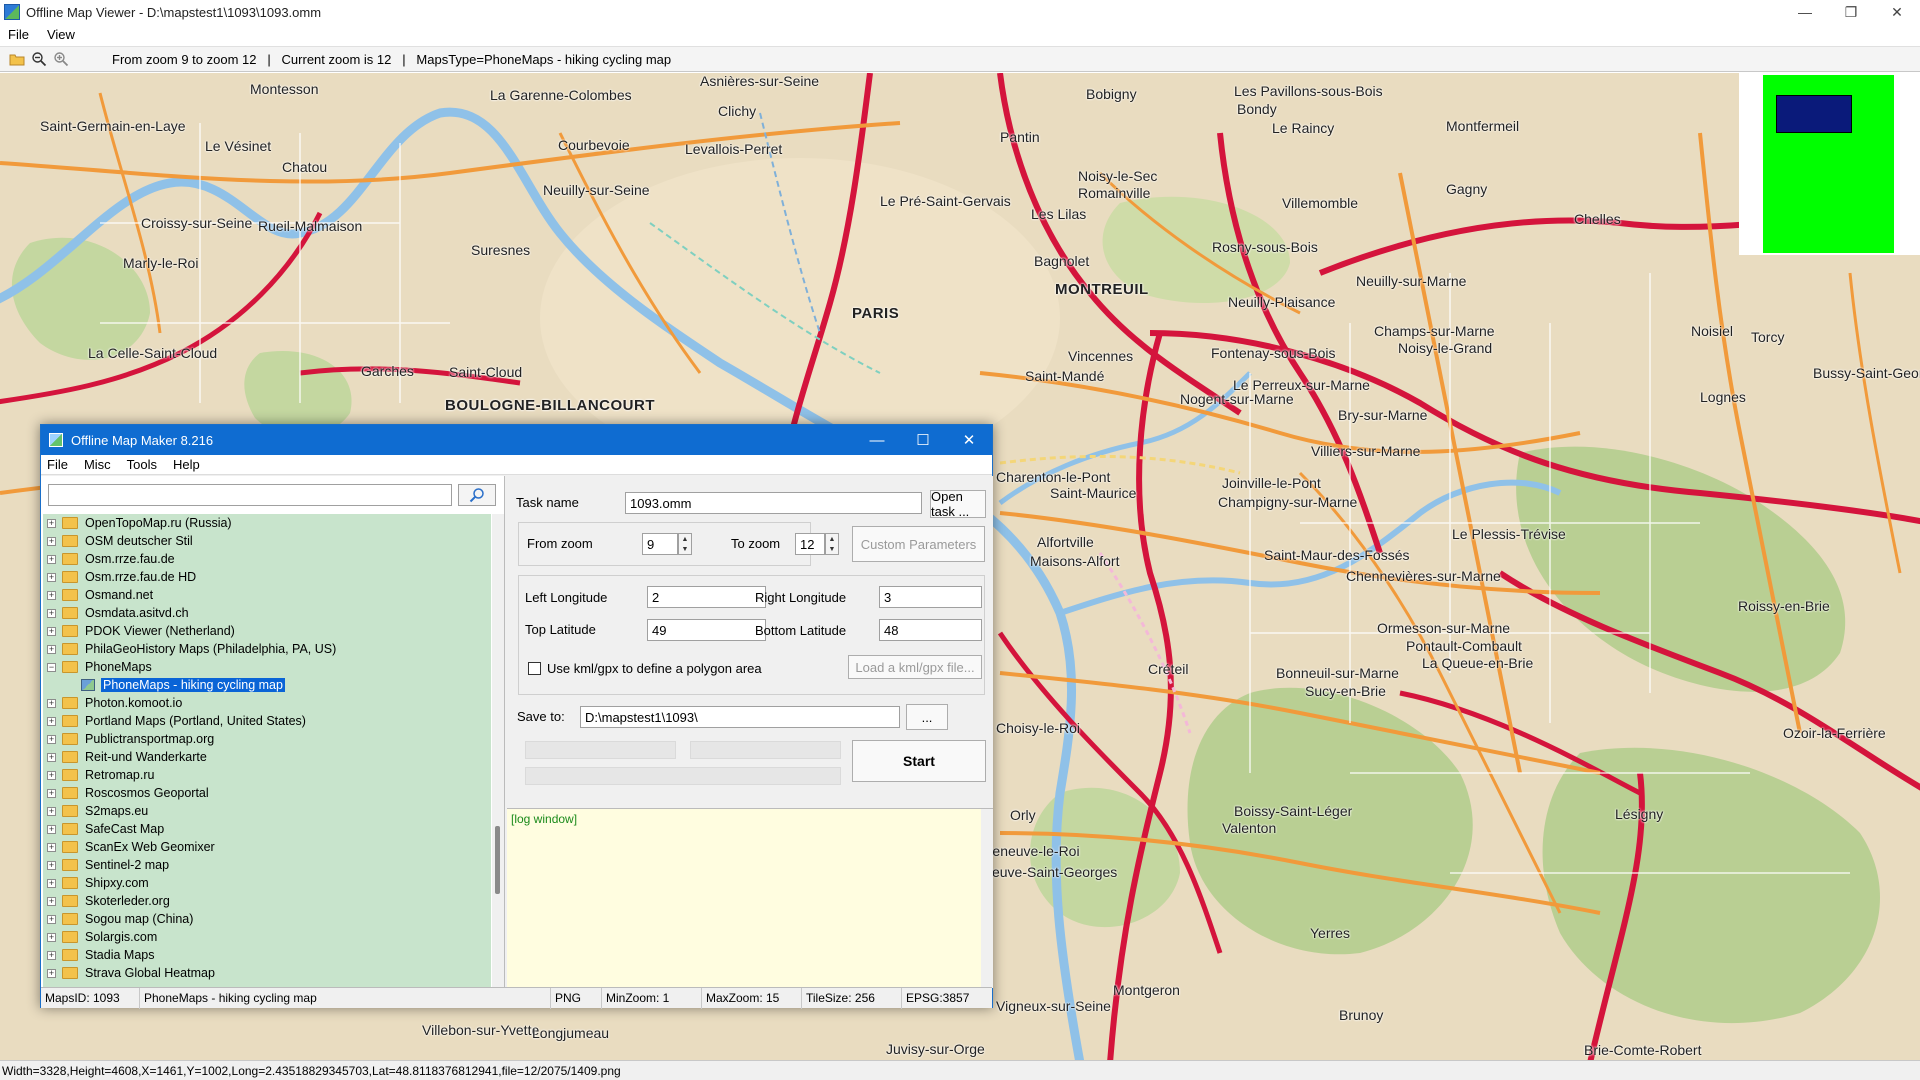 The width and height of the screenshot is (1920, 1080). What do you see at coordinates (267, 541) in the screenshot?
I see `tree-folder-item: + OSM deutscher Stil` at bounding box center [267, 541].